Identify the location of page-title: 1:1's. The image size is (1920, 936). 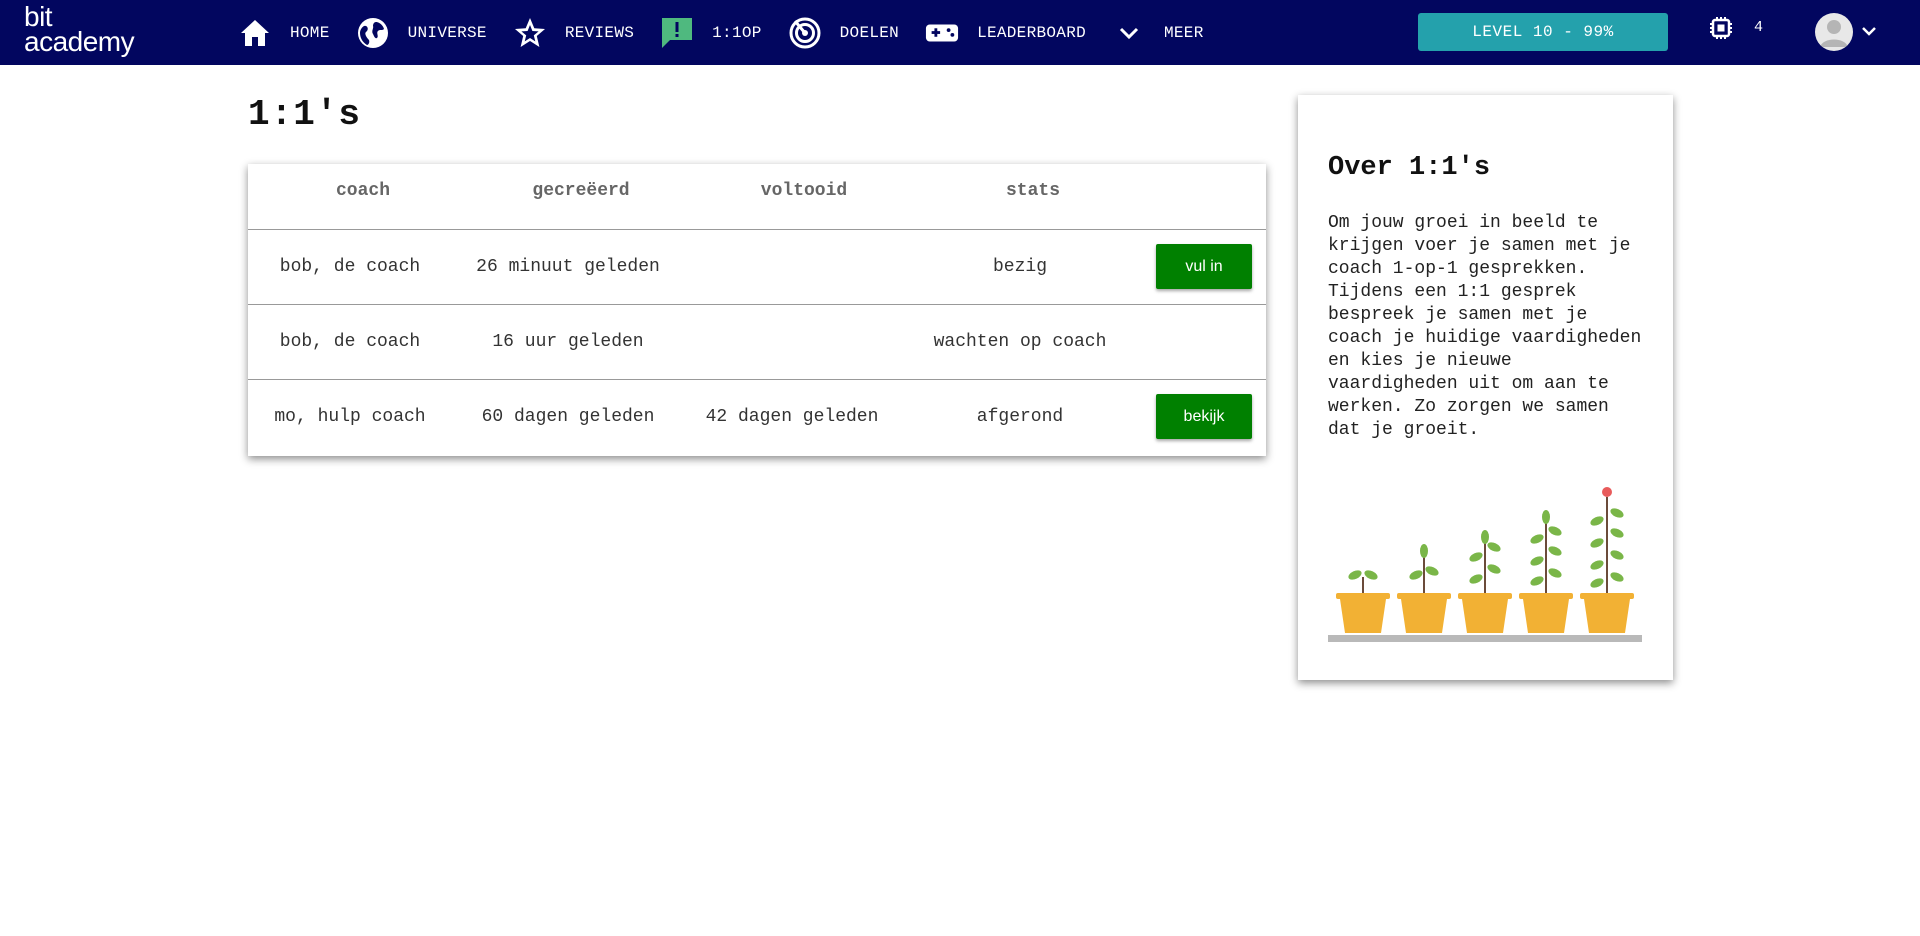
(305, 114).